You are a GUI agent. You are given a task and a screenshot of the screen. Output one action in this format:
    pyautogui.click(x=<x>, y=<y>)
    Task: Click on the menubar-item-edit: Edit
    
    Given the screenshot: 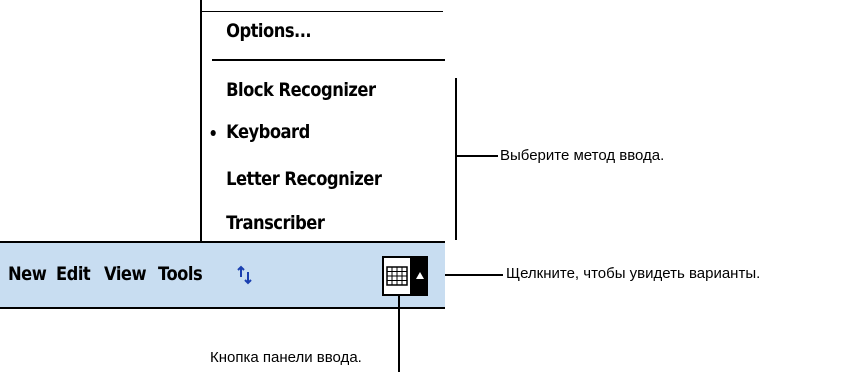 What is the action you would take?
    pyautogui.click(x=73, y=274)
    